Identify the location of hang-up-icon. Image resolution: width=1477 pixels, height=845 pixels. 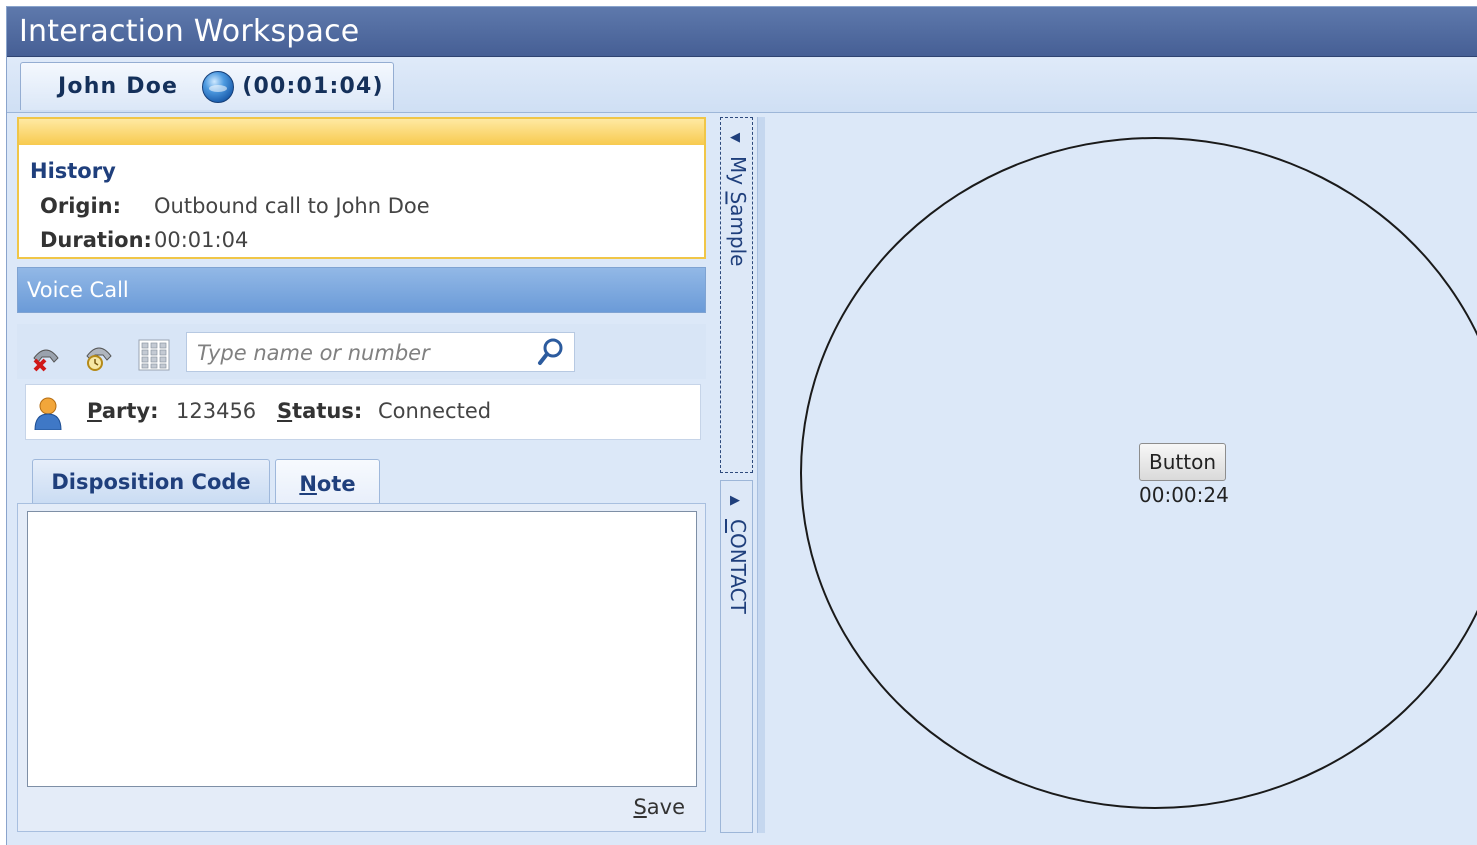
(46, 355).